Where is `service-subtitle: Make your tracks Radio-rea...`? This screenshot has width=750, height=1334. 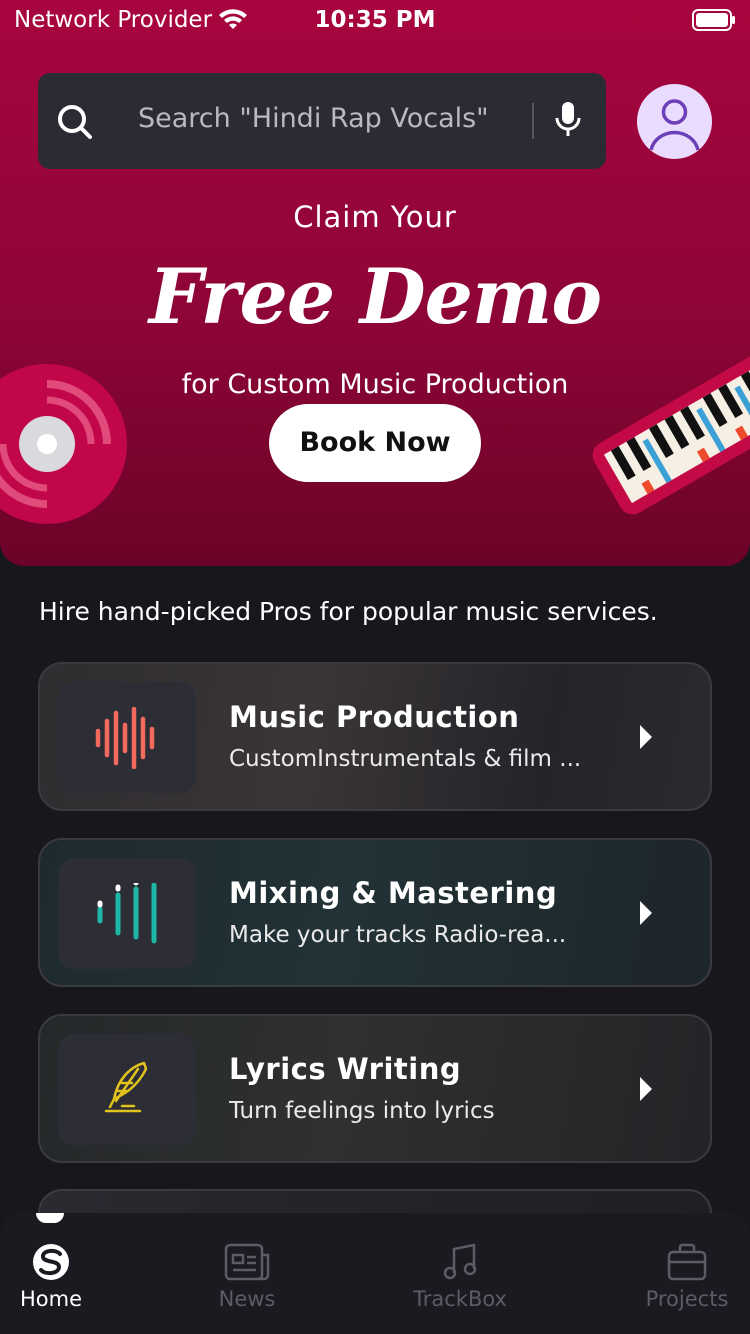
service-subtitle: Make your tracks Radio-rea... is located at coordinates (398, 935).